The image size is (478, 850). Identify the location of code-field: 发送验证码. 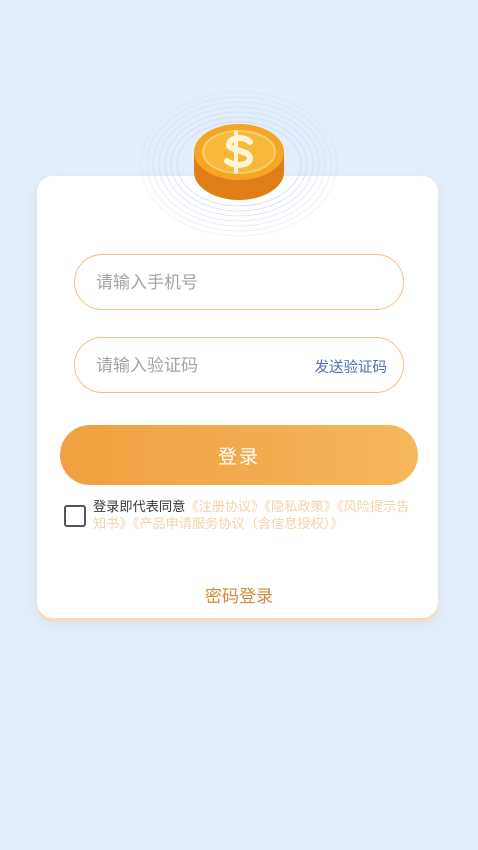
(239, 365).